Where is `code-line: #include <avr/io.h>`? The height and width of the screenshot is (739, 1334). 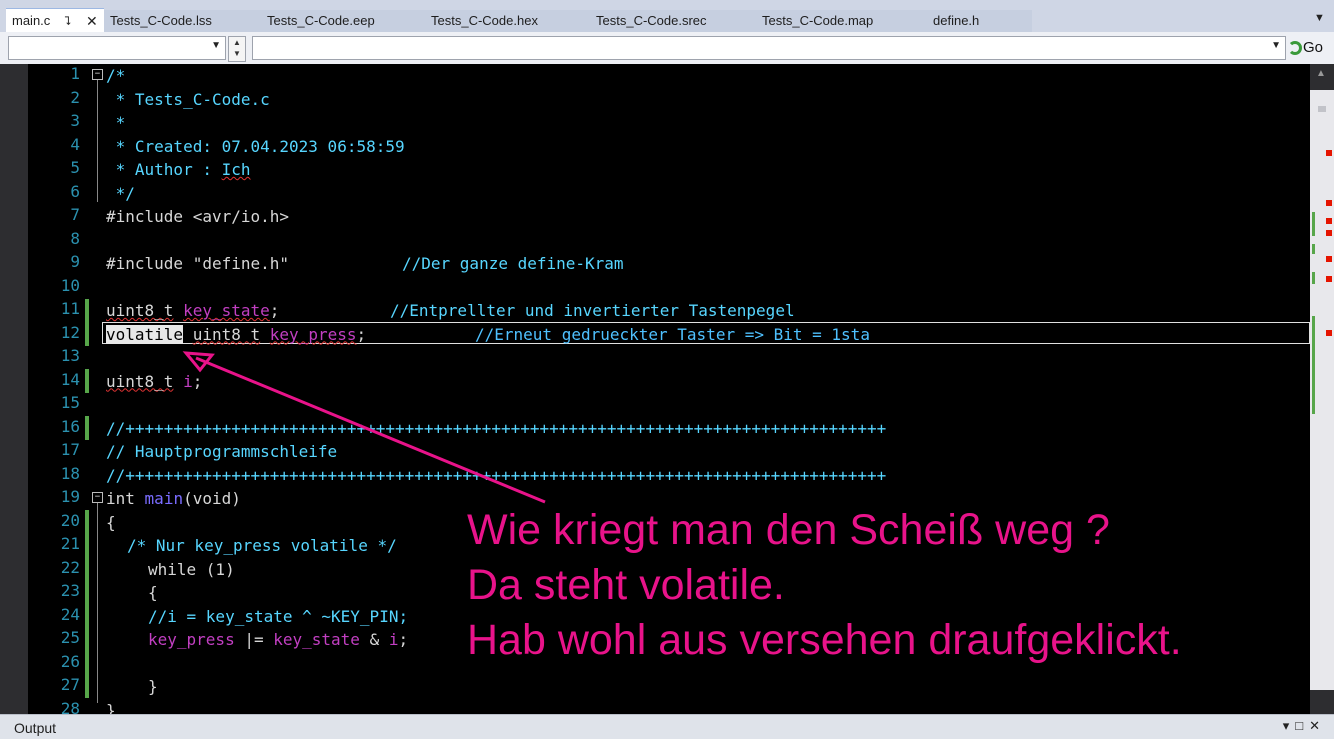
code-line: #include <avr/io.h> is located at coordinates (198, 216).